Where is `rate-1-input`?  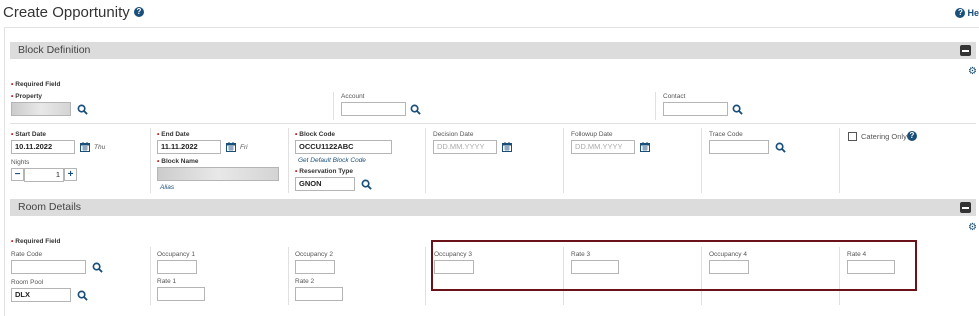 rate-1-input is located at coordinates (181, 294).